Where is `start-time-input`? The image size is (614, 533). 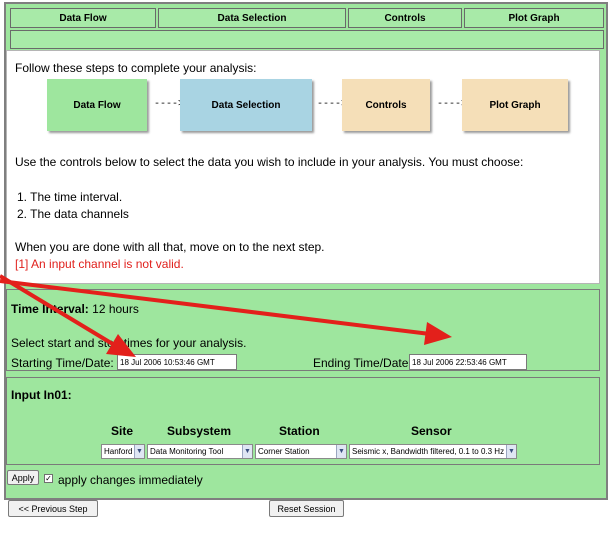 start-time-input is located at coordinates (177, 362).